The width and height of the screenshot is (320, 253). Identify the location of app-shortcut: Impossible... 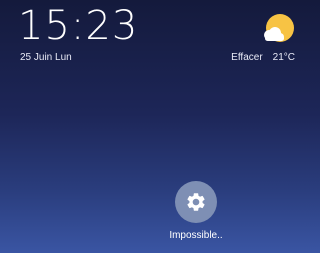
(196, 211).